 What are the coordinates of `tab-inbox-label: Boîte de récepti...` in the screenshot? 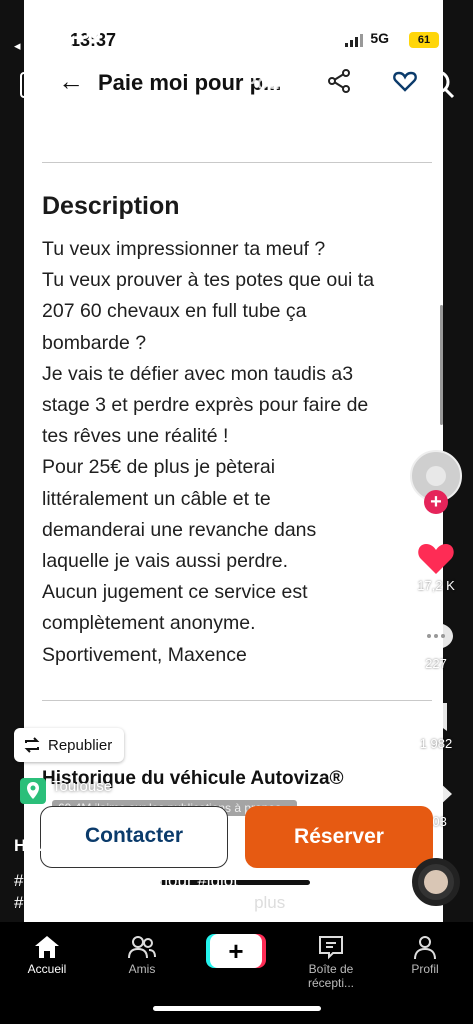 It's located at (331, 976).